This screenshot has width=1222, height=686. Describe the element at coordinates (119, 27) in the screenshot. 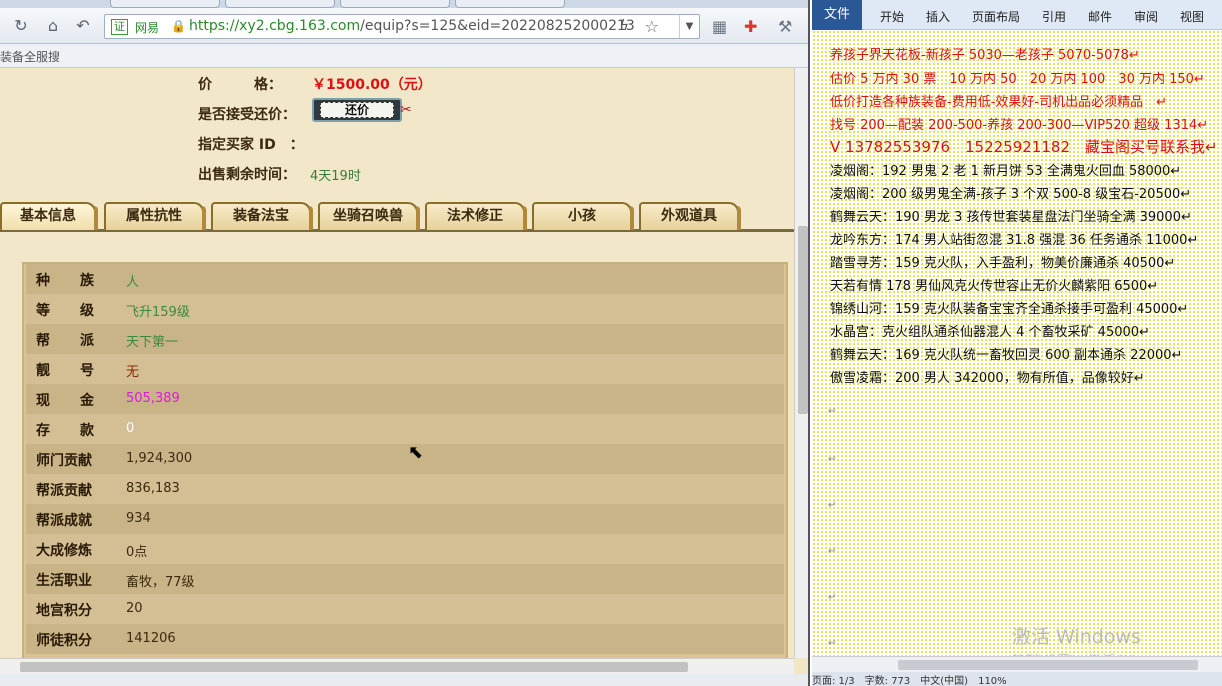

I see `cert-badge: 证` at that location.